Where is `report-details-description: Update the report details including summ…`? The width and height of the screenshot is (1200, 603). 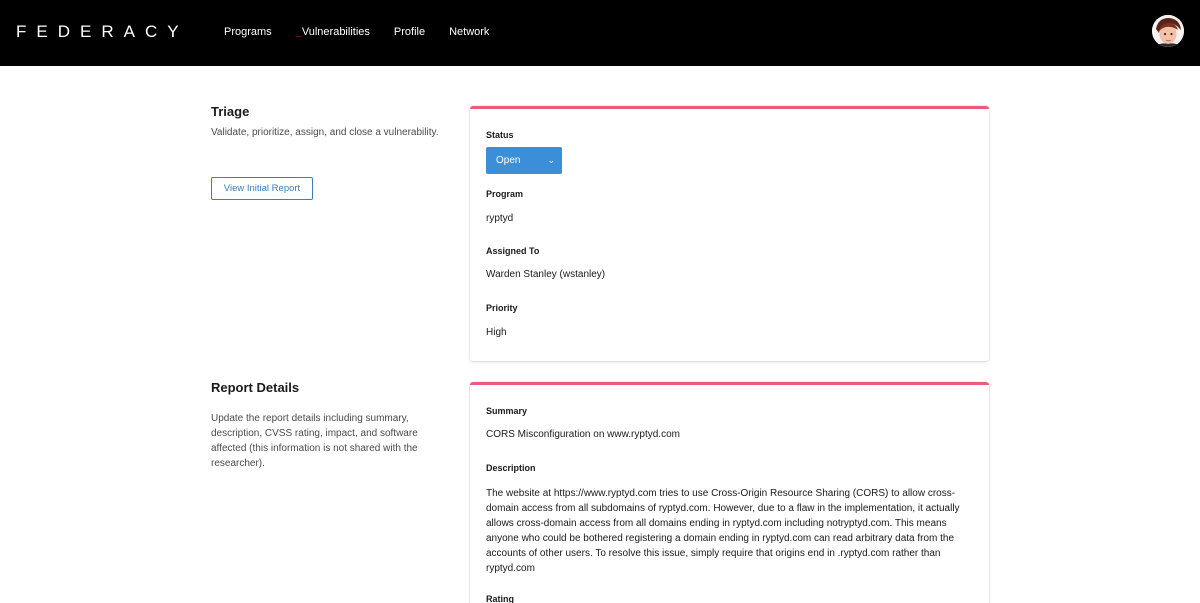
report-details-description: Update the report details including summ… is located at coordinates (314, 441).